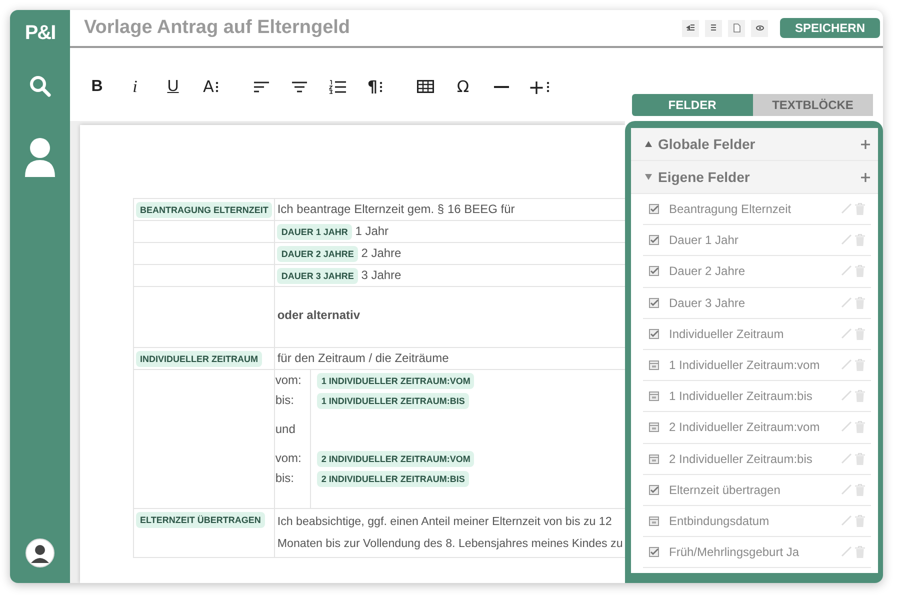 Image resolution: width=900 pixels, height=600 pixels. Describe the element at coordinates (363, 358) in the screenshot. I see `cell-text: für den Zeitraum / die Zeiträume` at that location.